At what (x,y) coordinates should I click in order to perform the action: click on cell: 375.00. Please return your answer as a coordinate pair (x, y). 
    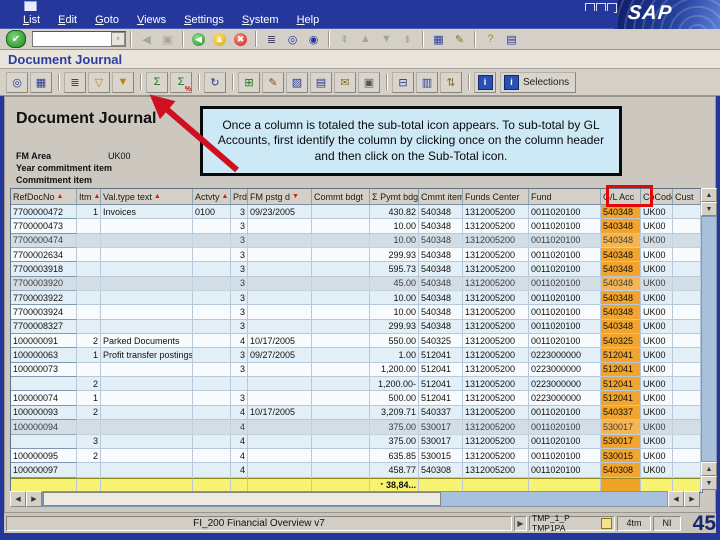
    Looking at the image, I should click on (394, 441).